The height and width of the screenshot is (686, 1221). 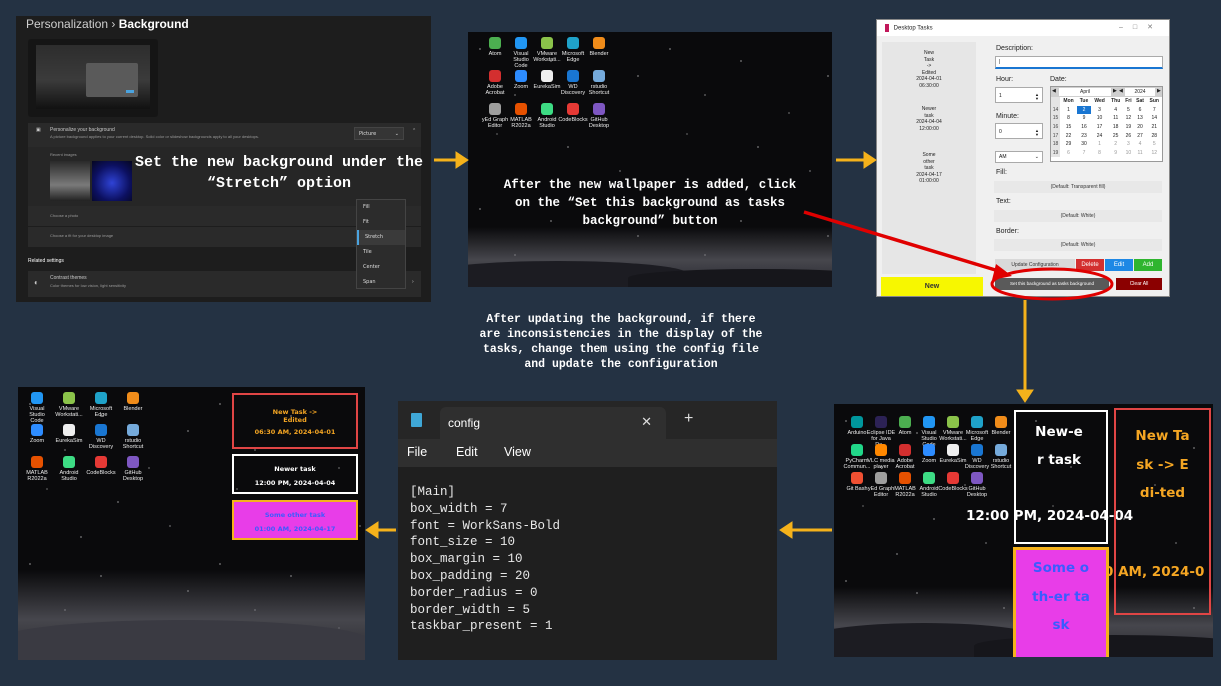 I want to click on desktop-icon: Visual Studio Code, so click(x=37, y=408).